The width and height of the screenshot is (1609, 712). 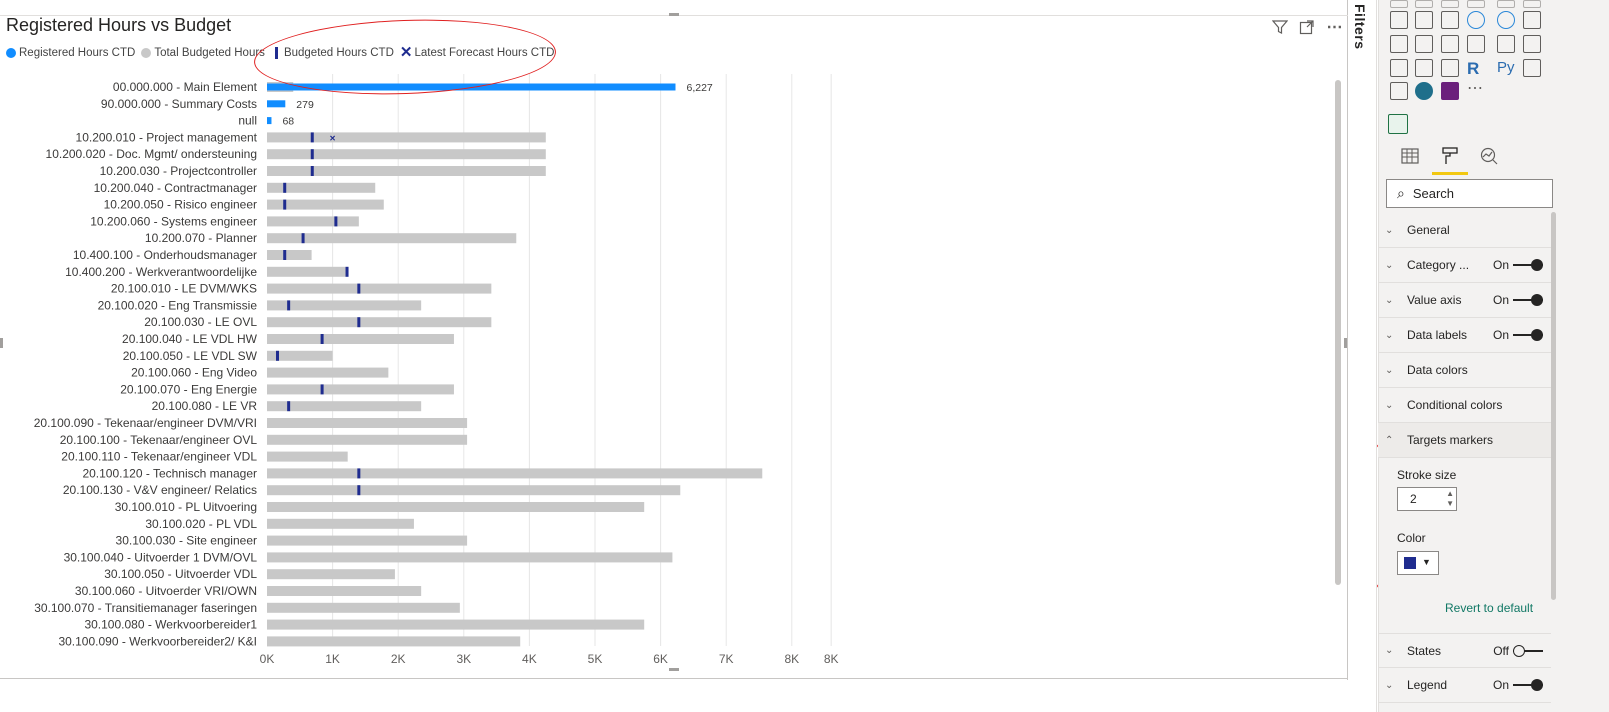 What do you see at coordinates (333, 138) in the screenshot?
I see `forecast-x-marker: ×` at bounding box center [333, 138].